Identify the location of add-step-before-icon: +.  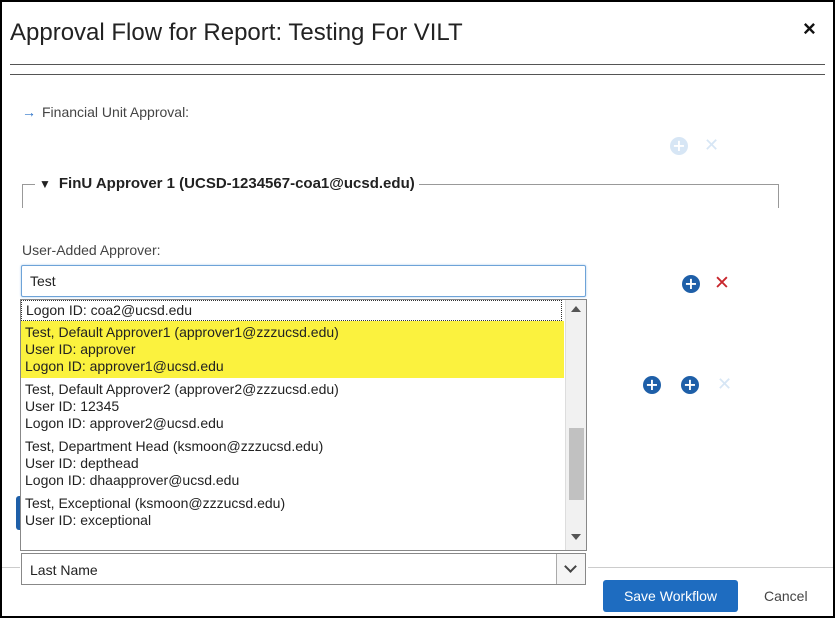
(652, 385).